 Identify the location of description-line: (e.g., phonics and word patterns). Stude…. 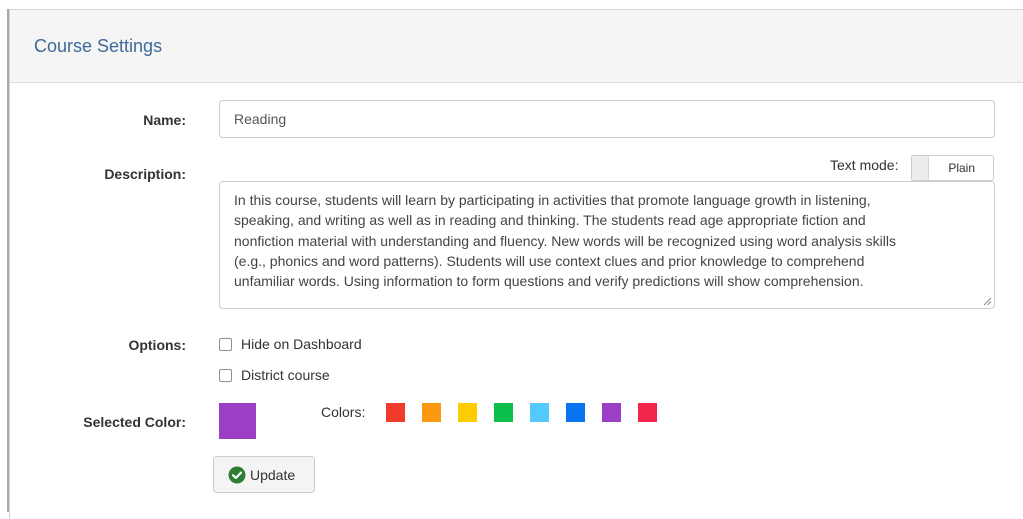
(549, 260).